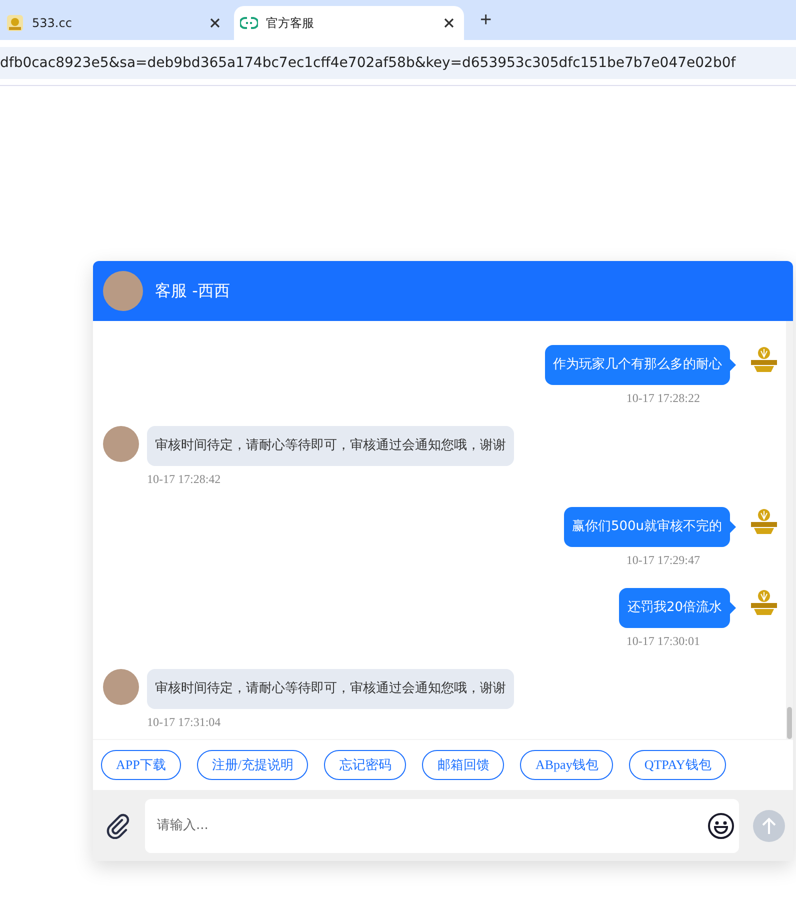 The image size is (796, 901). I want to click on sent-message: 还罚我20倍流水, so click(674, 608).